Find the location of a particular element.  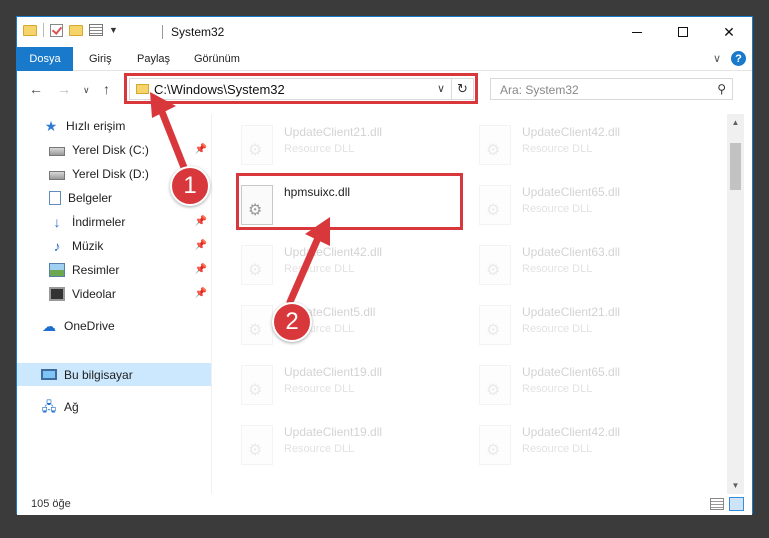

drive-icon is located at coordinates (57, 175).